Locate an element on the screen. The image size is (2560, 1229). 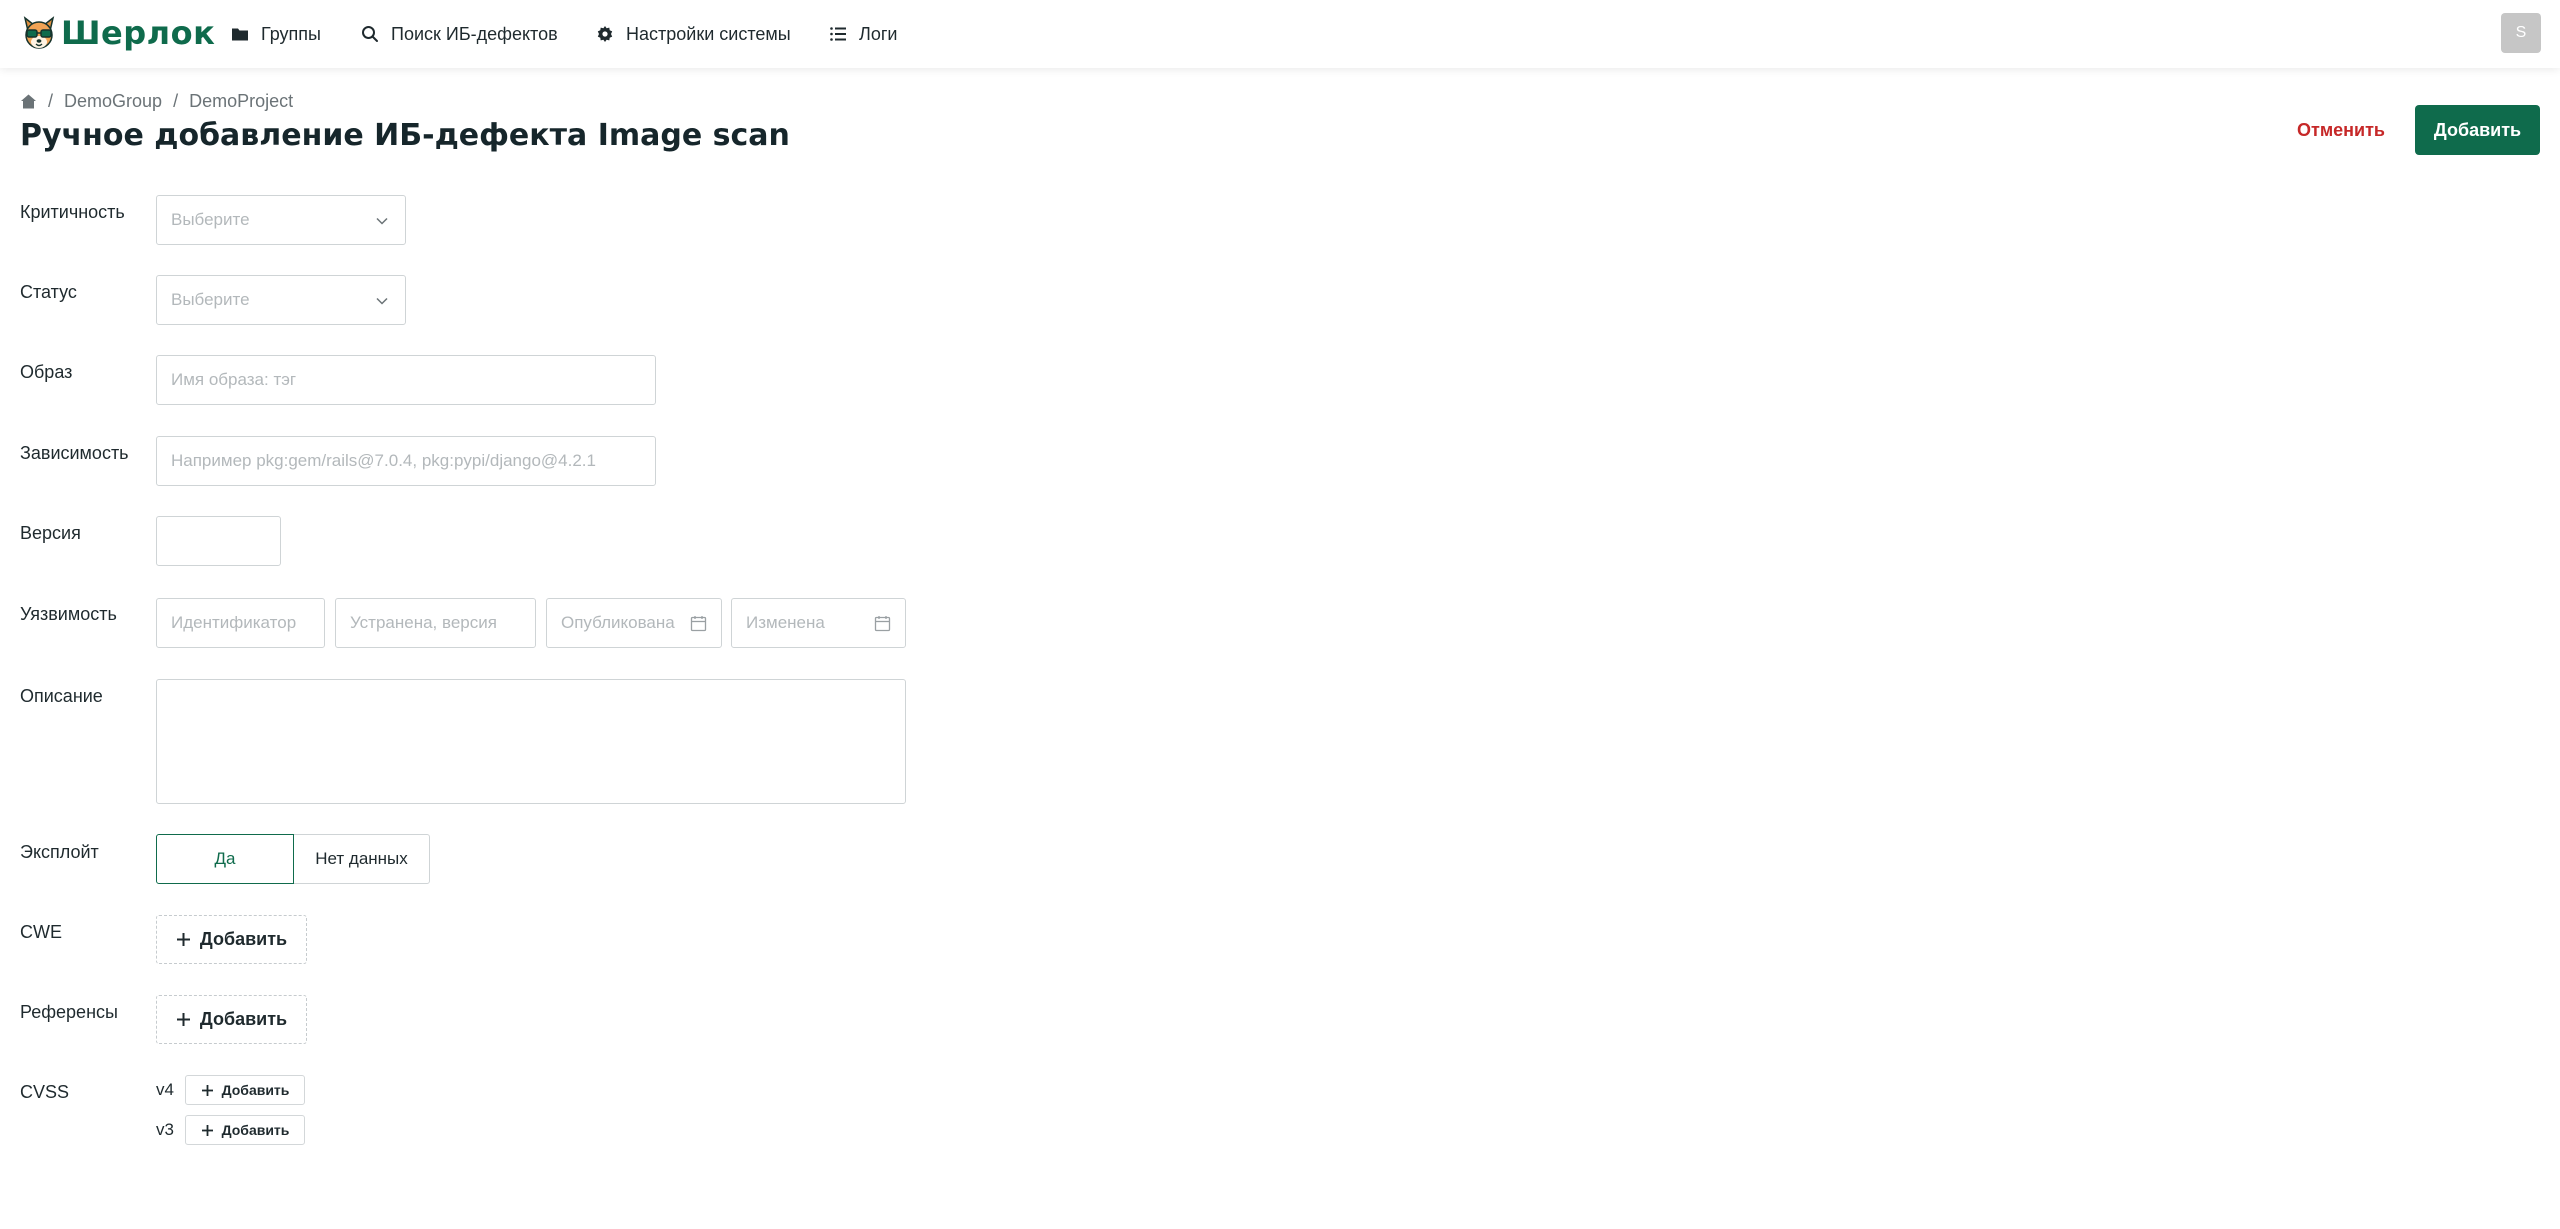
nav-logs-label: Логи is located at coordinates (878, 33).